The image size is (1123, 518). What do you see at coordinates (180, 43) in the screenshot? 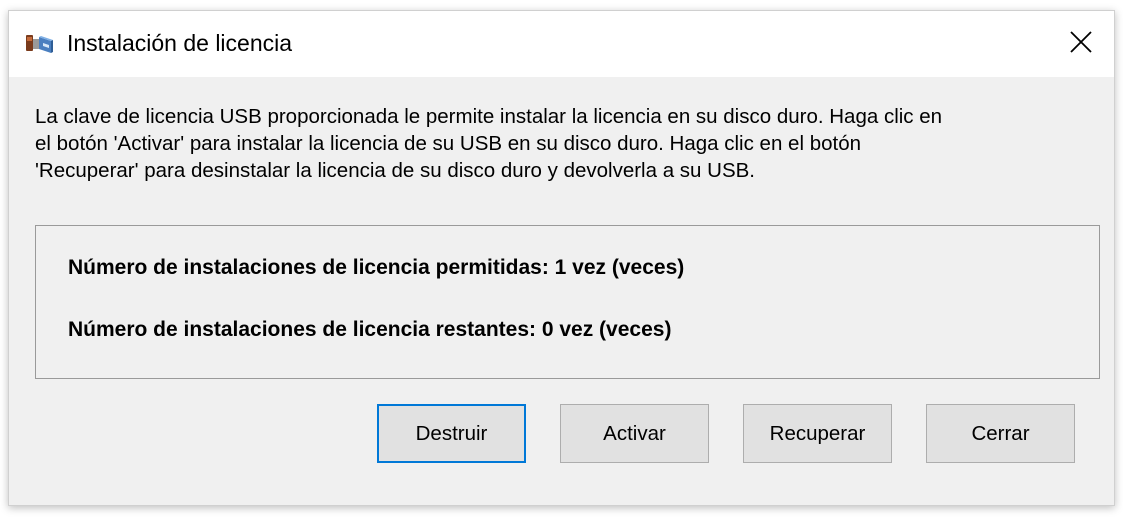
I see `window-title: Instalación de licencia` at bounding box center [180, 43].